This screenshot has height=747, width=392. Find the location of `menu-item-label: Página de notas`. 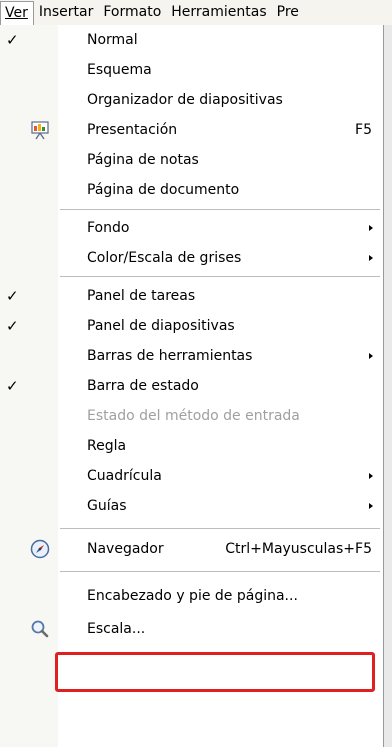

menu-item-label: Página de notas is located at coordinates (143, 160).